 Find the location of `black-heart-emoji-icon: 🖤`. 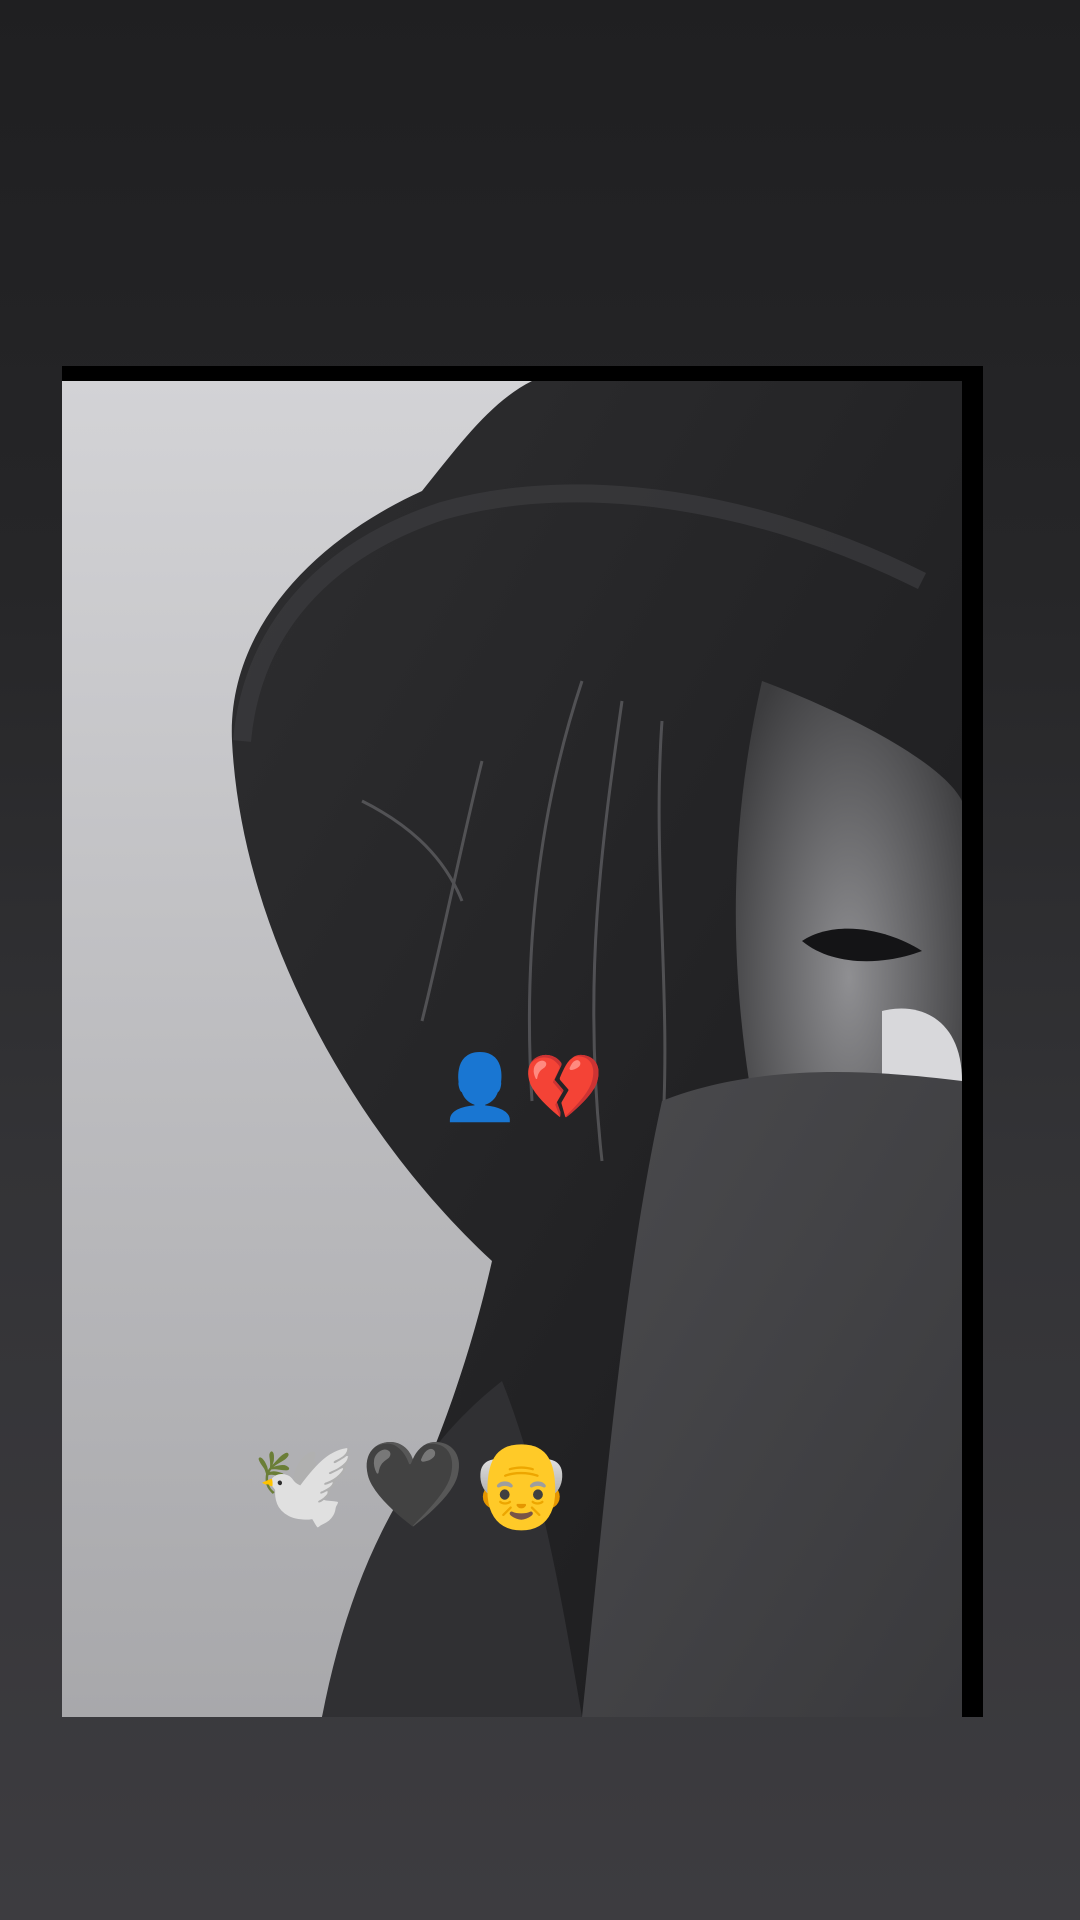

black-heart-emoji-icon: 🖤 is located at coordinates (413, 1484).